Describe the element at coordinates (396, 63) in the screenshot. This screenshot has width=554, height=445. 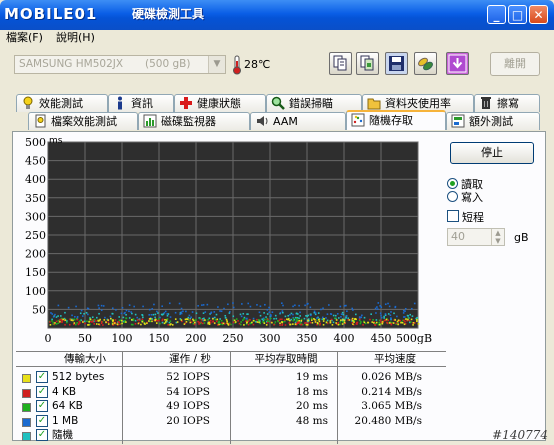
I see `save-button` at that location.